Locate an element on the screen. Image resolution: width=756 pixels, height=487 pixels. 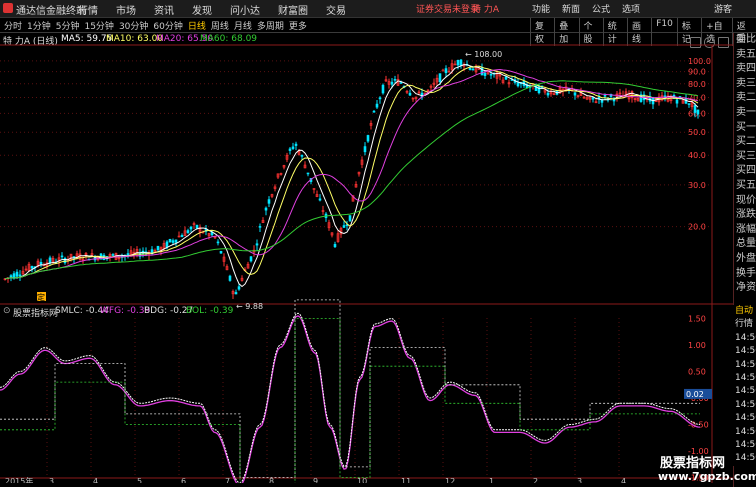
tab-daily: 日线 is located at coordinates (197, 25).